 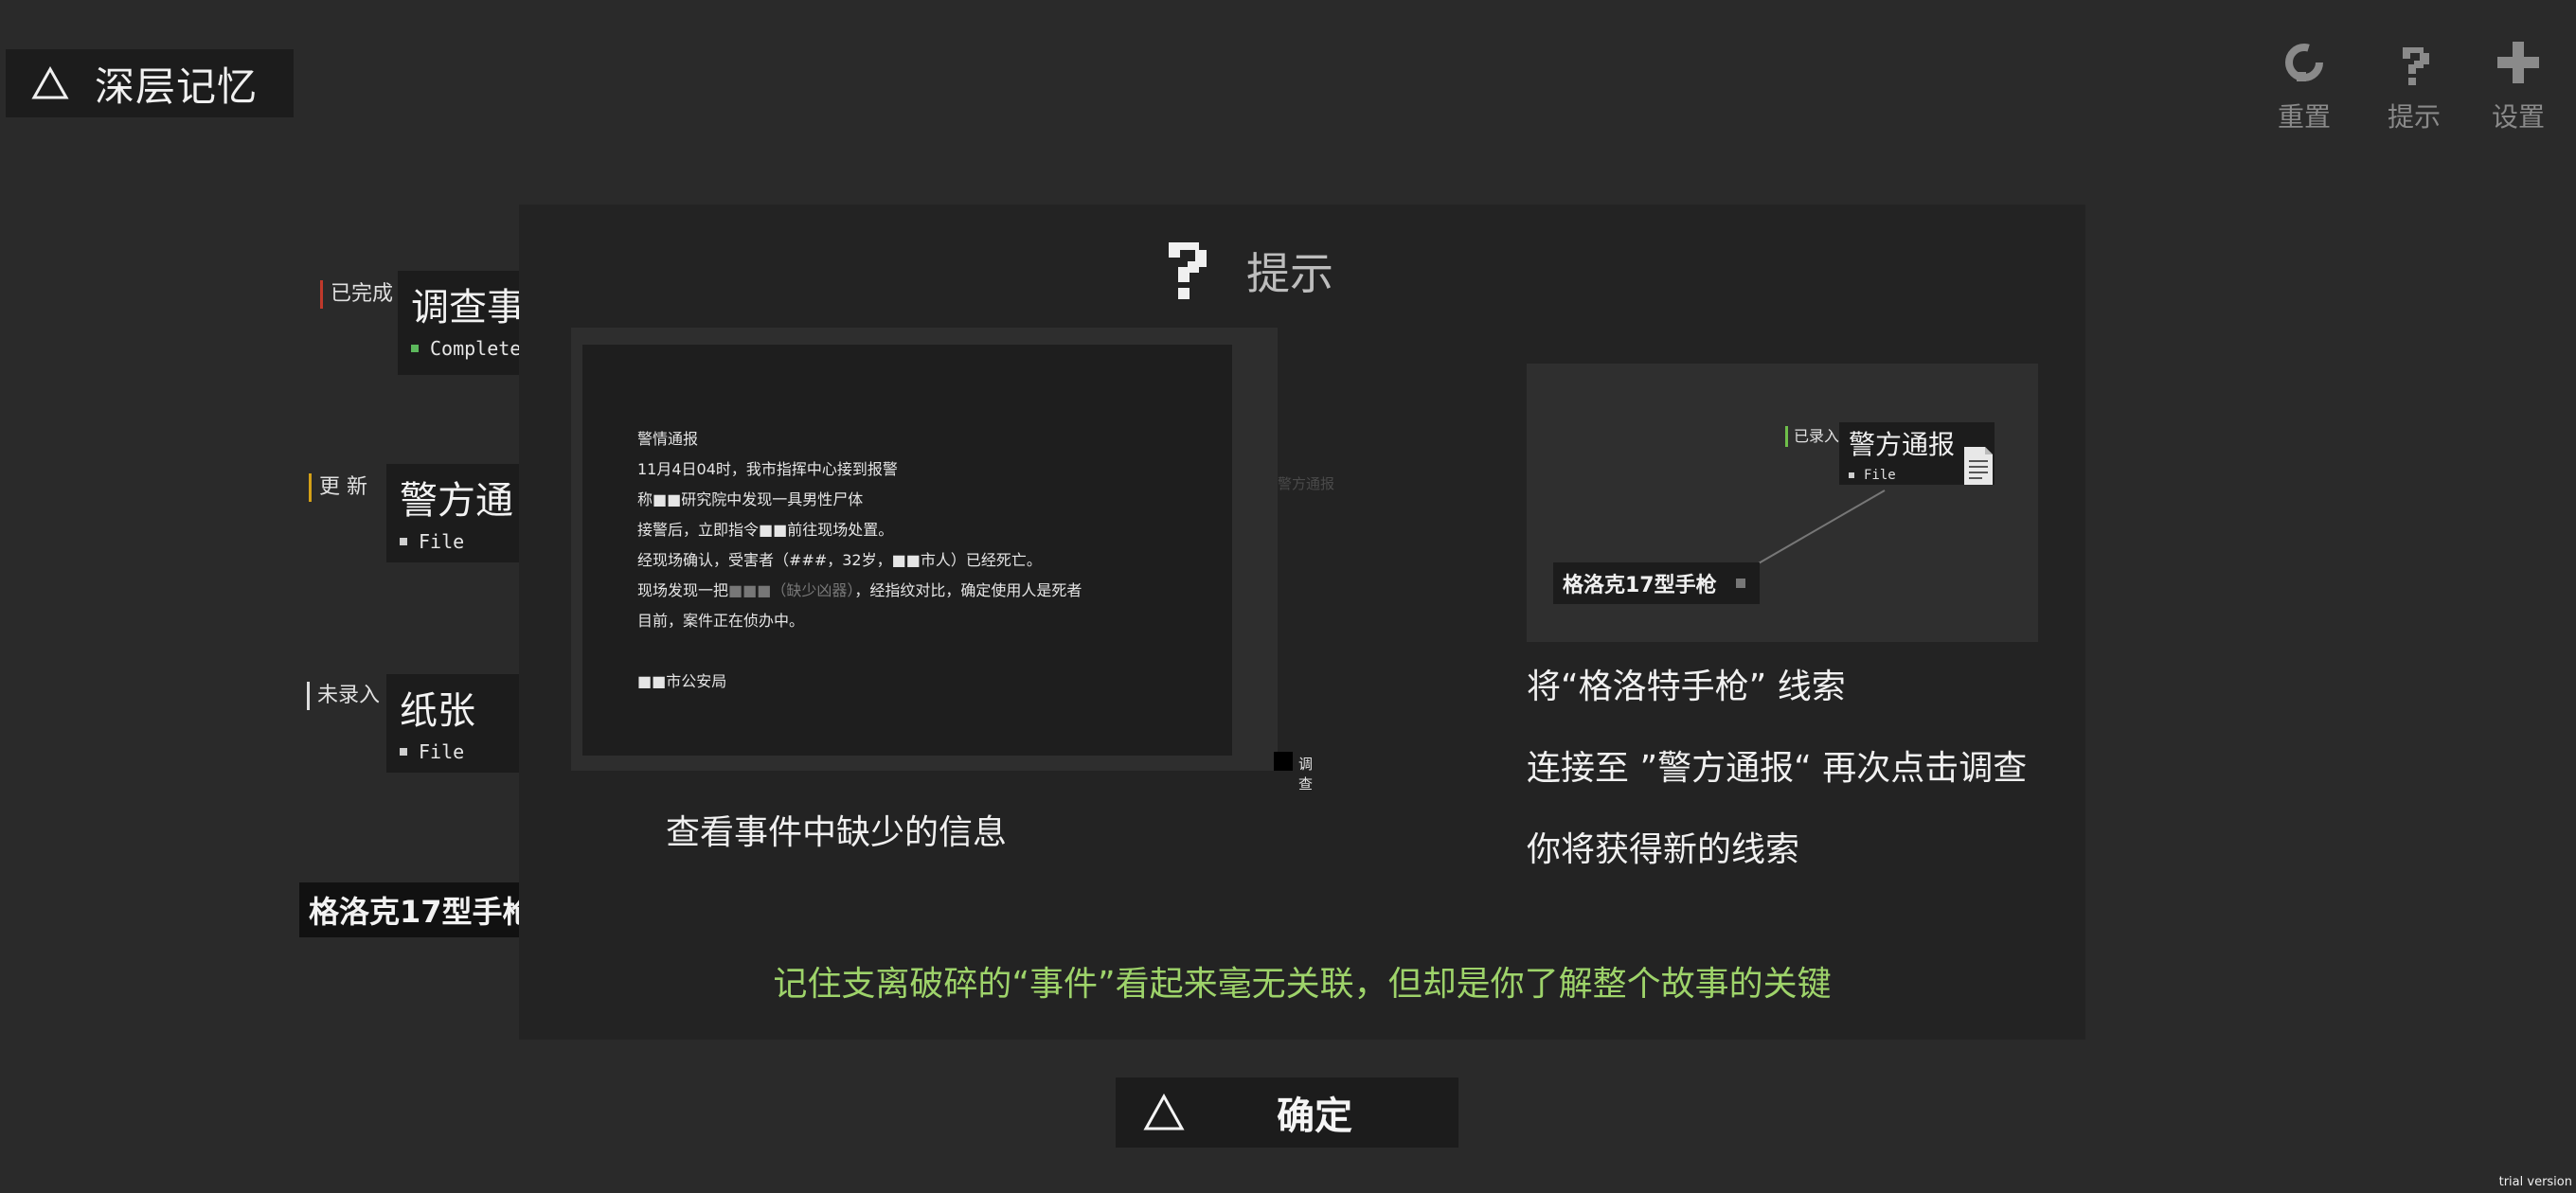 I want to click on game-title: 深层记忆, so click(x=177, y=86).